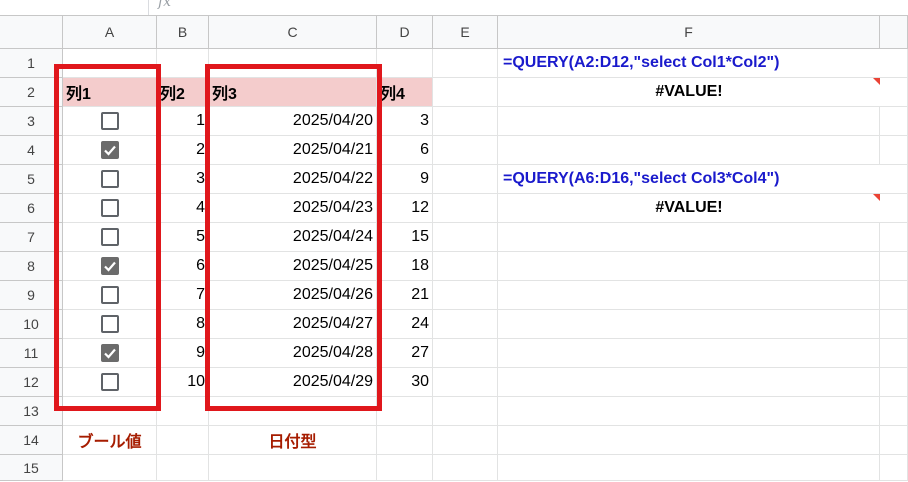 This screenshot has height=482, width=908. I want to click on col4-value: 6, so click(405, 150).